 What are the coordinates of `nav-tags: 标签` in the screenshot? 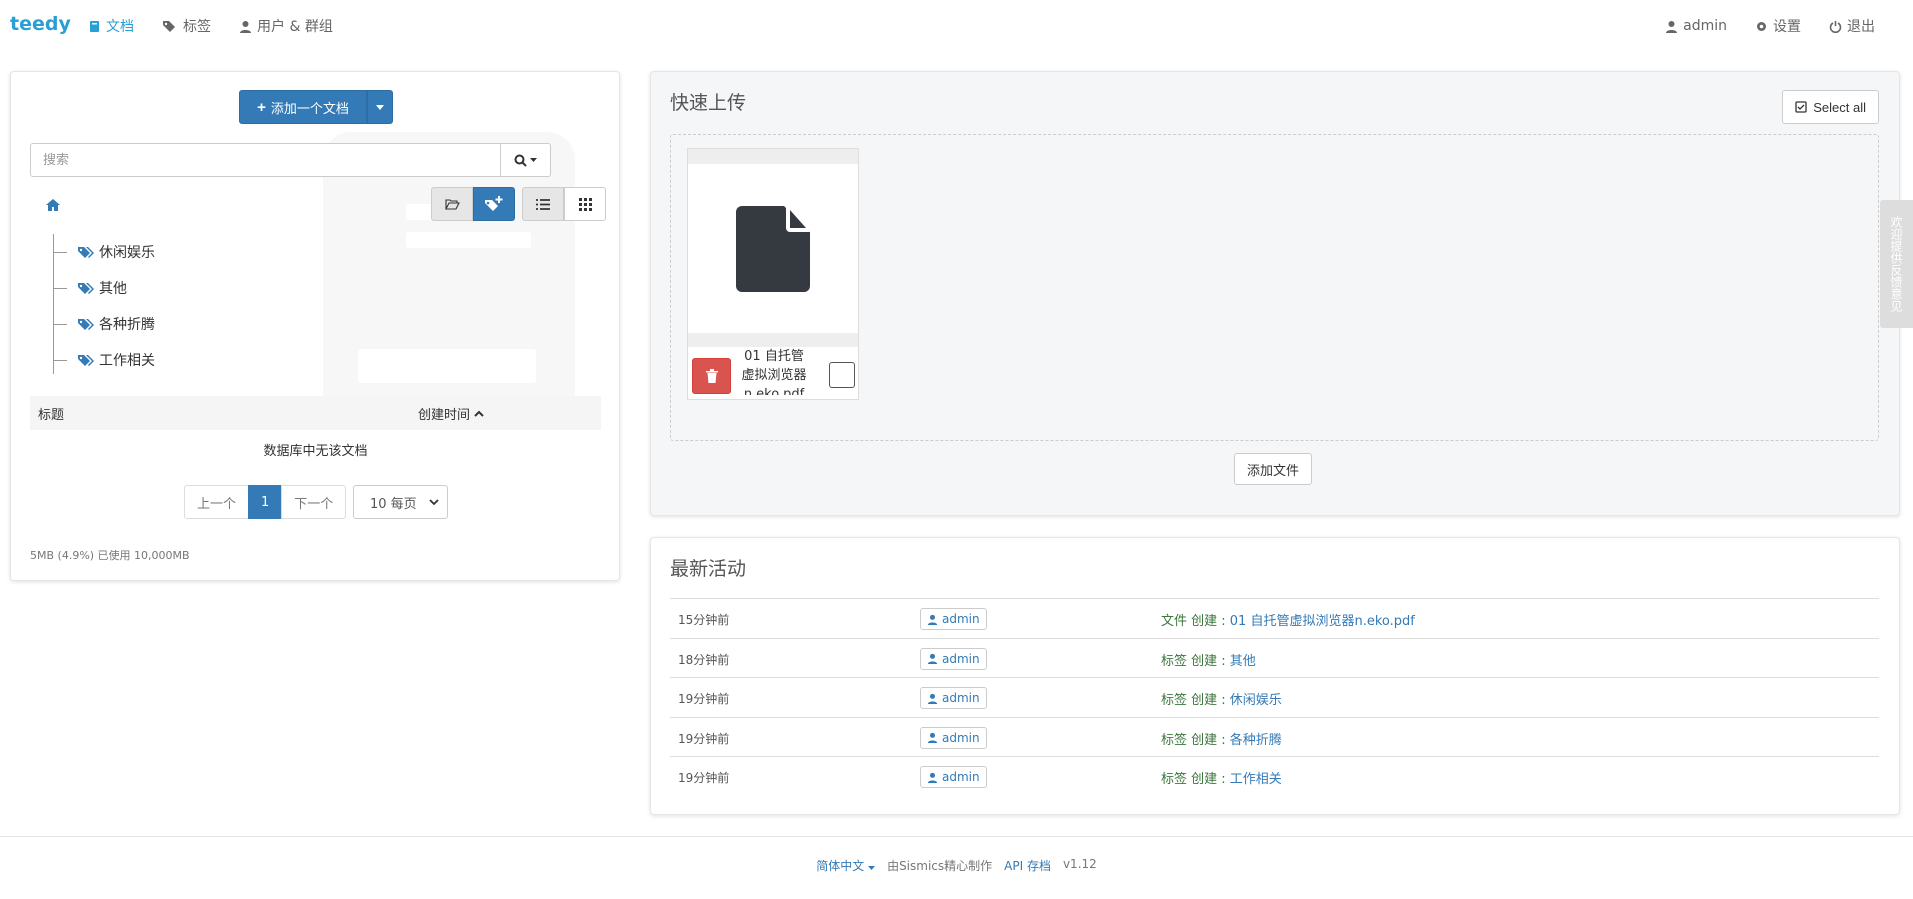 It's located at (186, 26).